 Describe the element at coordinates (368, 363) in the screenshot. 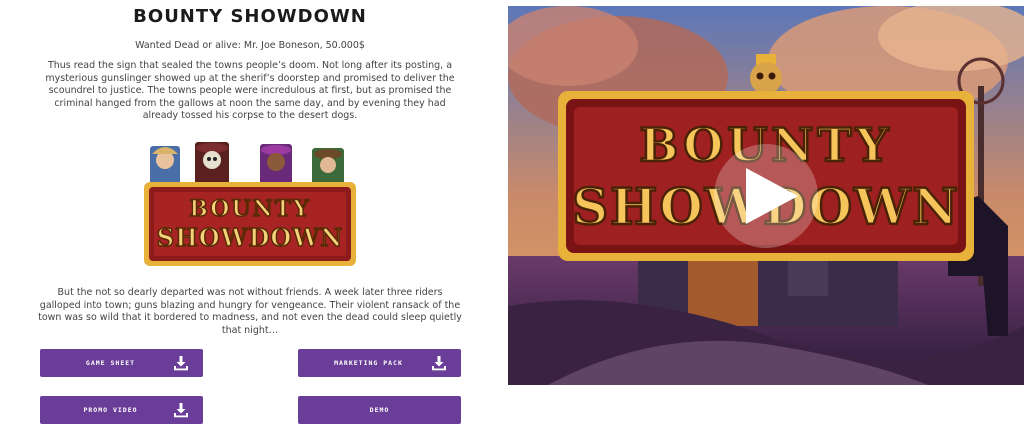

I see `marketing-pack-label: MARKETING PACK` at that location.